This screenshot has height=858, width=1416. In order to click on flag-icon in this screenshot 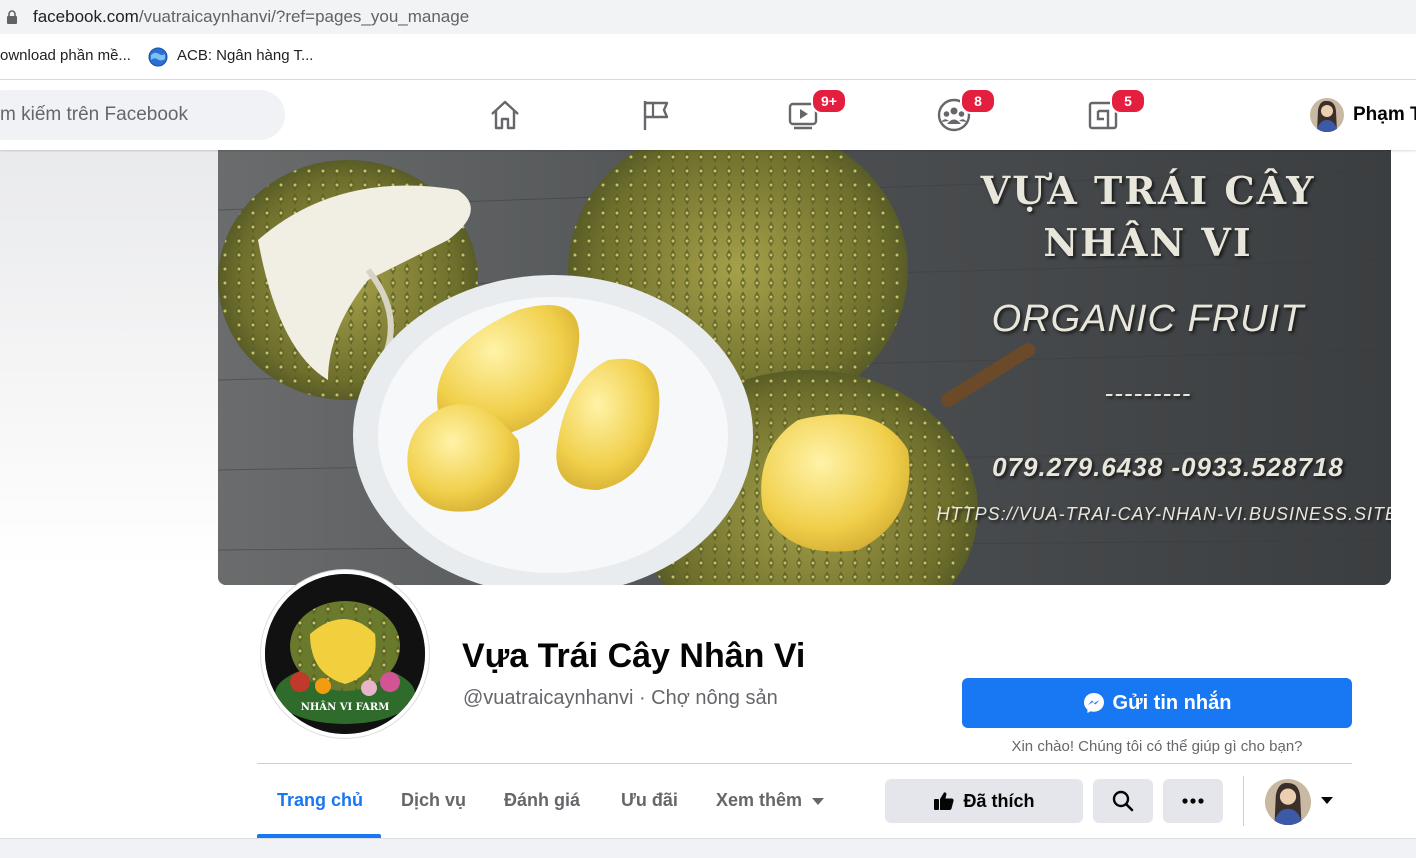, I will do `click(655, 115)`.